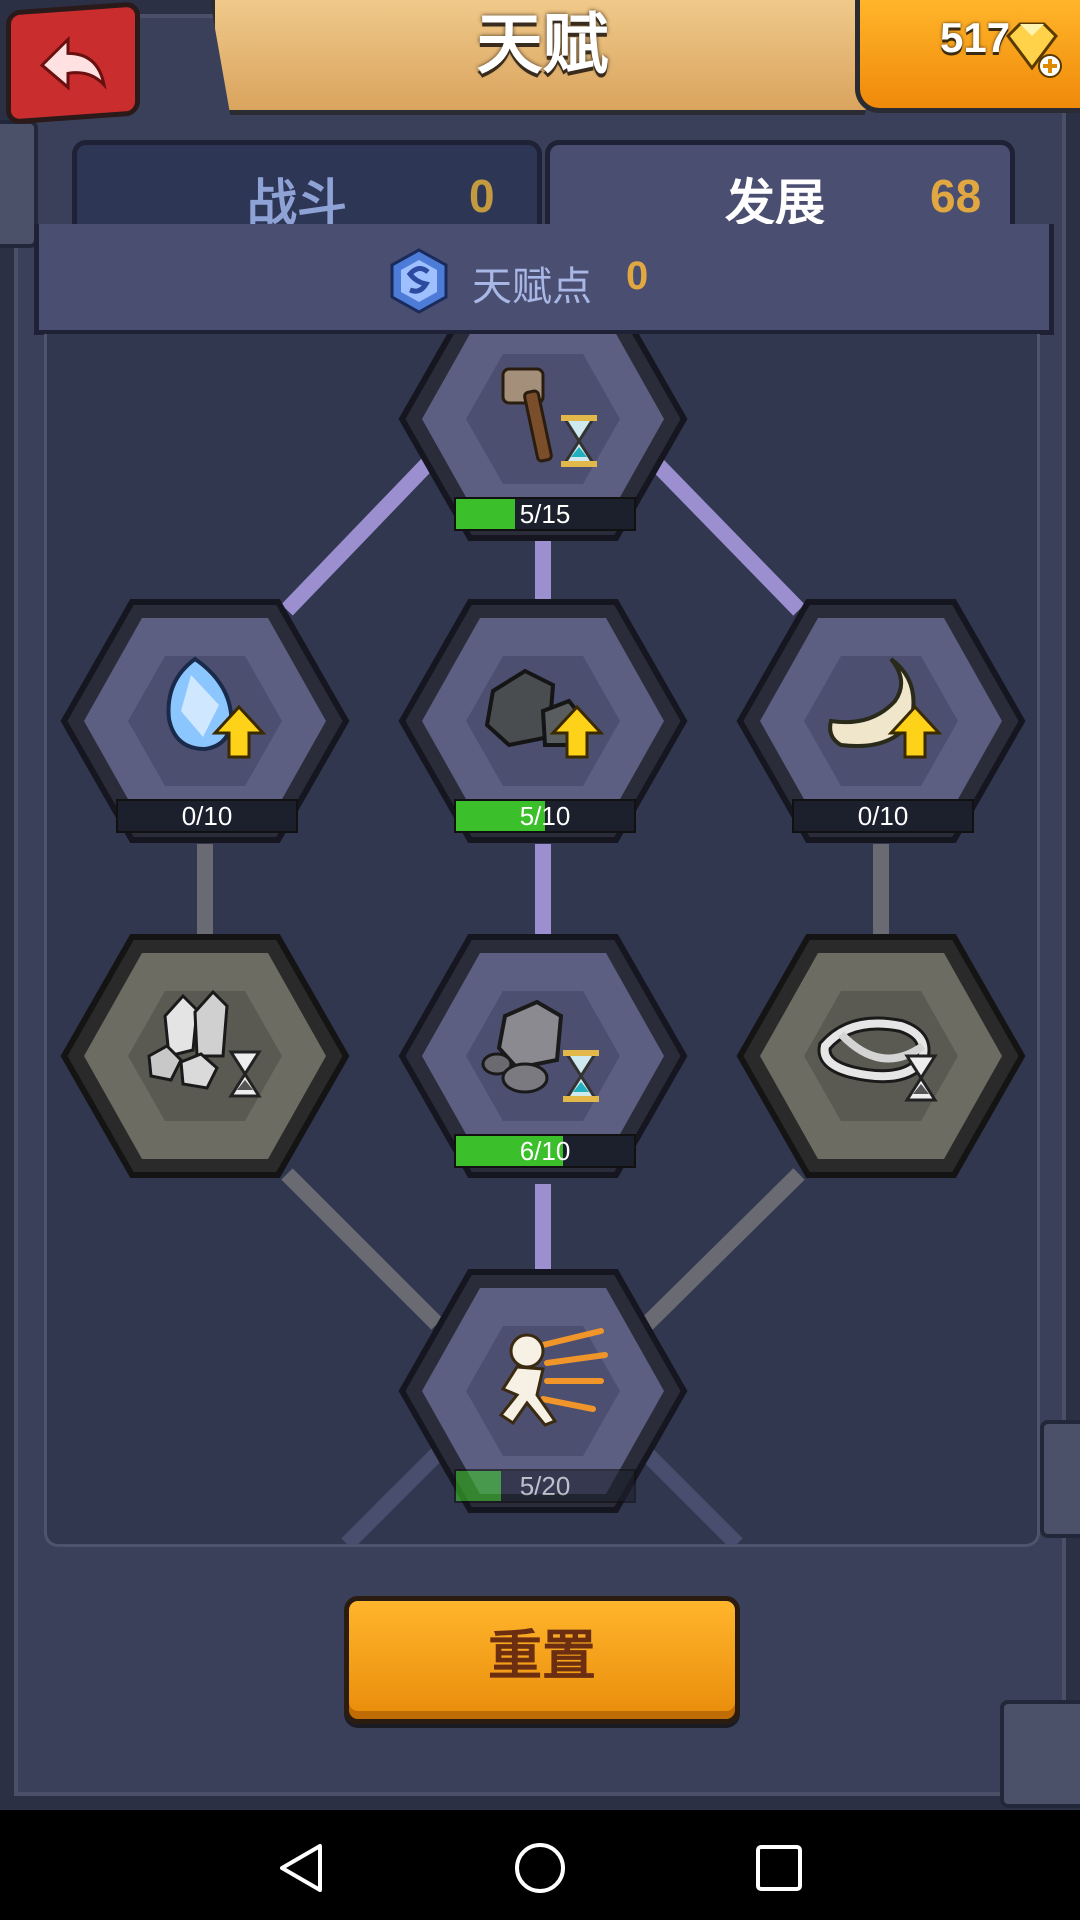 The height and width of the screenshot is (1920, 1080). Describe the element at coordinates (877, 1059) in the screenshot. I see `bone-hourglass-icon` at that location.